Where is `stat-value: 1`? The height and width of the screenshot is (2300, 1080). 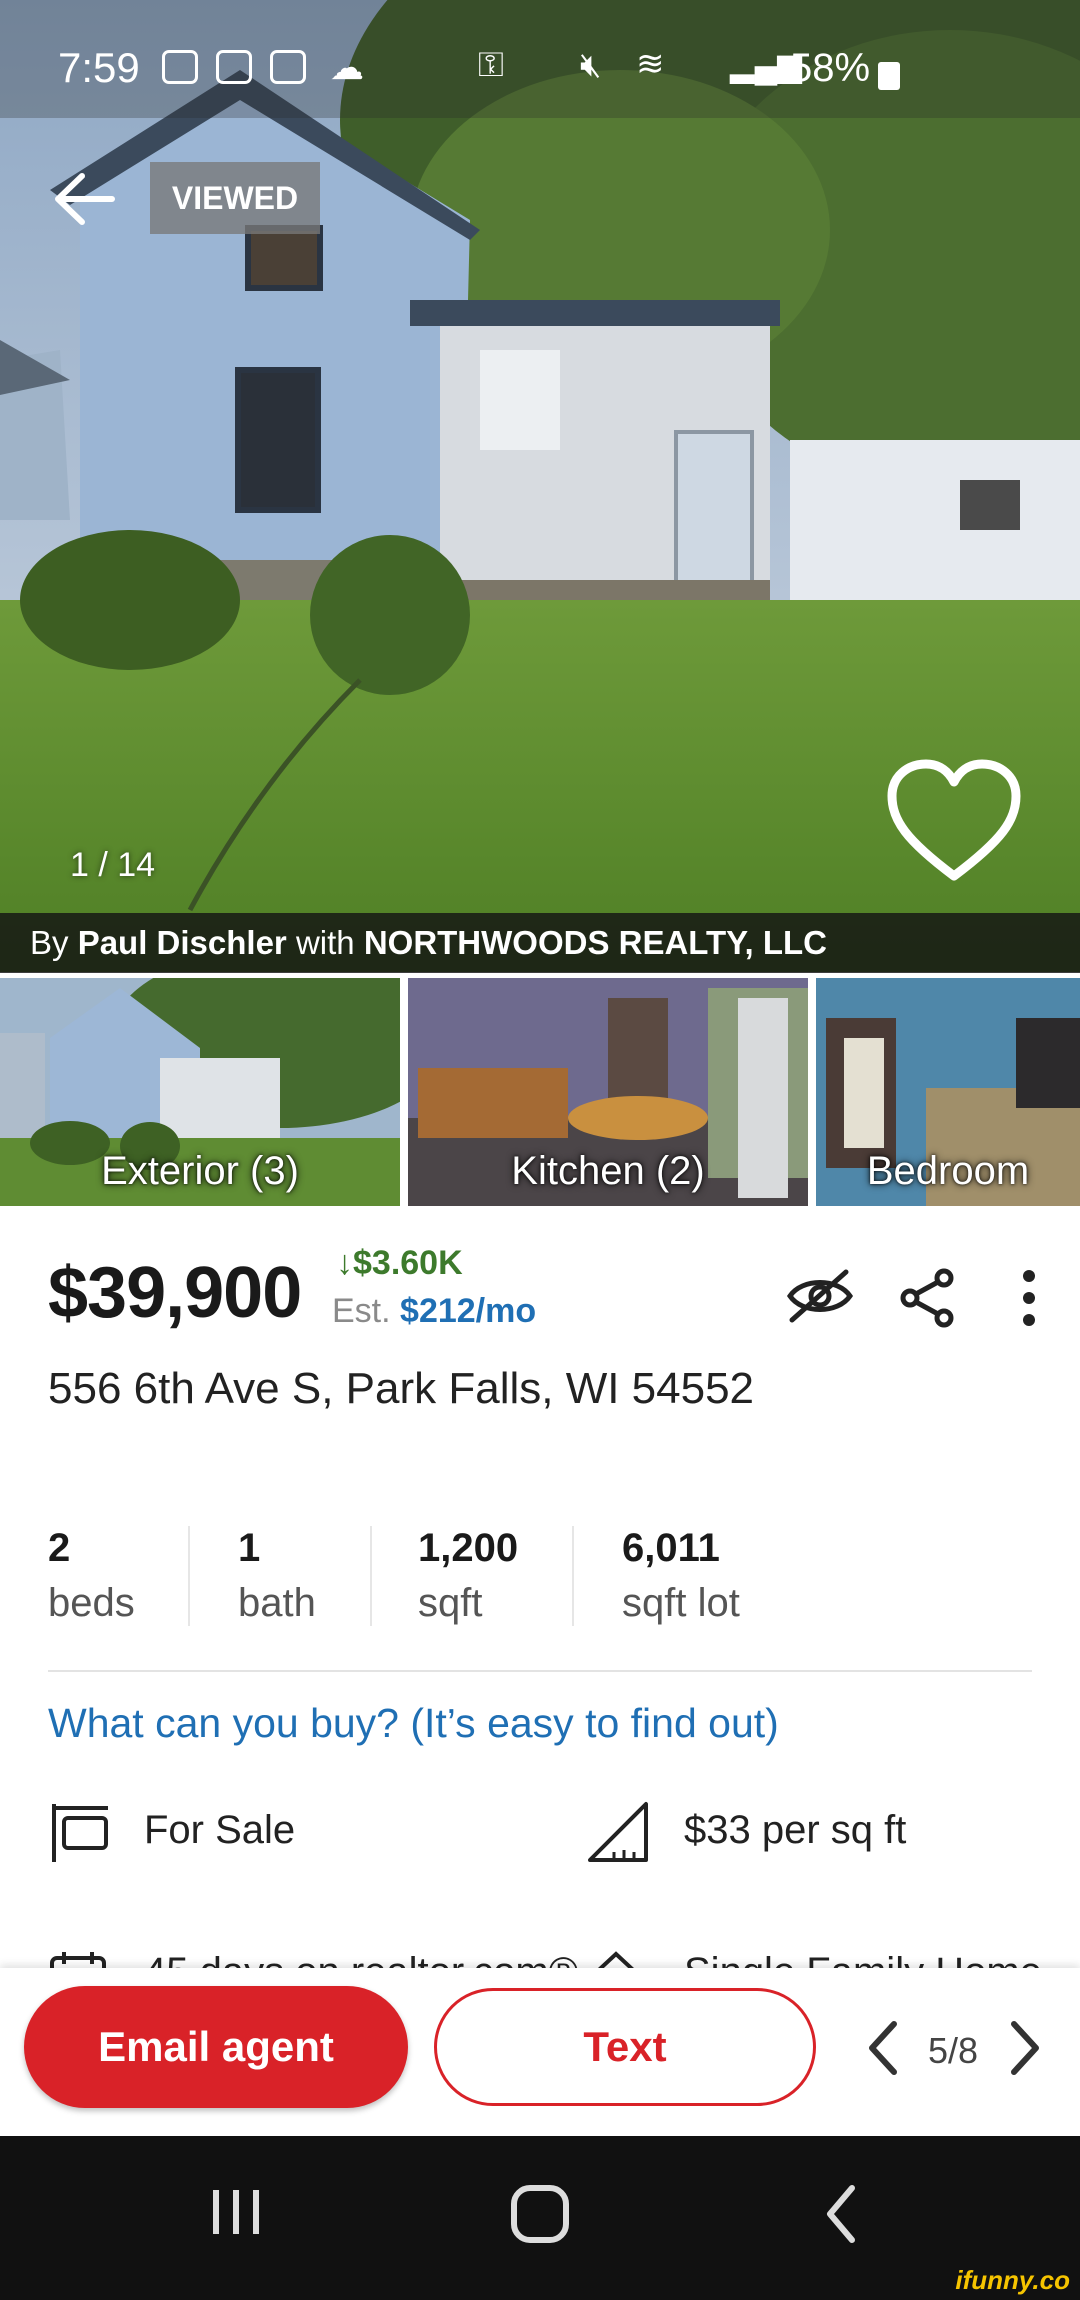
stat-value: 1 is located at coordinates (249, 1548).